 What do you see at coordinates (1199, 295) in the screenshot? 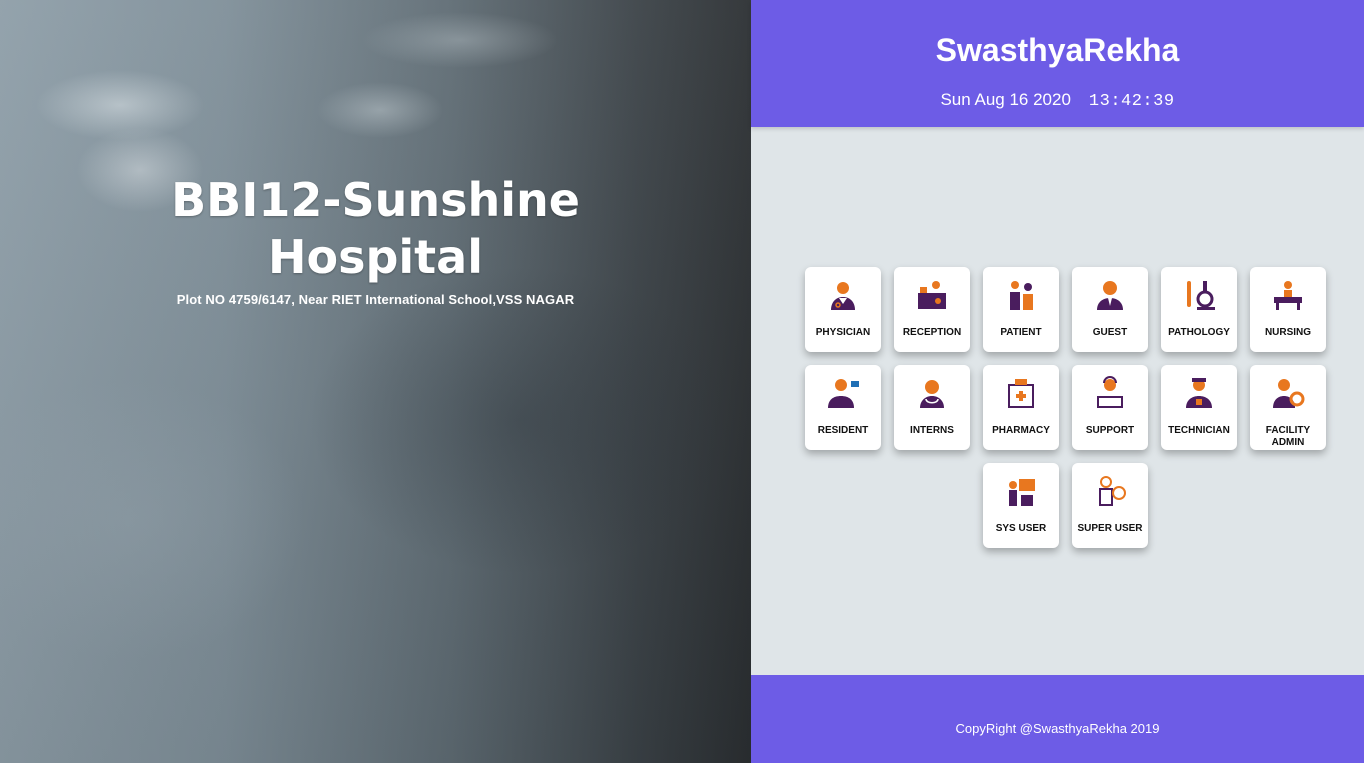
I see `pathology-icon` at bounding box center [1199, 295].